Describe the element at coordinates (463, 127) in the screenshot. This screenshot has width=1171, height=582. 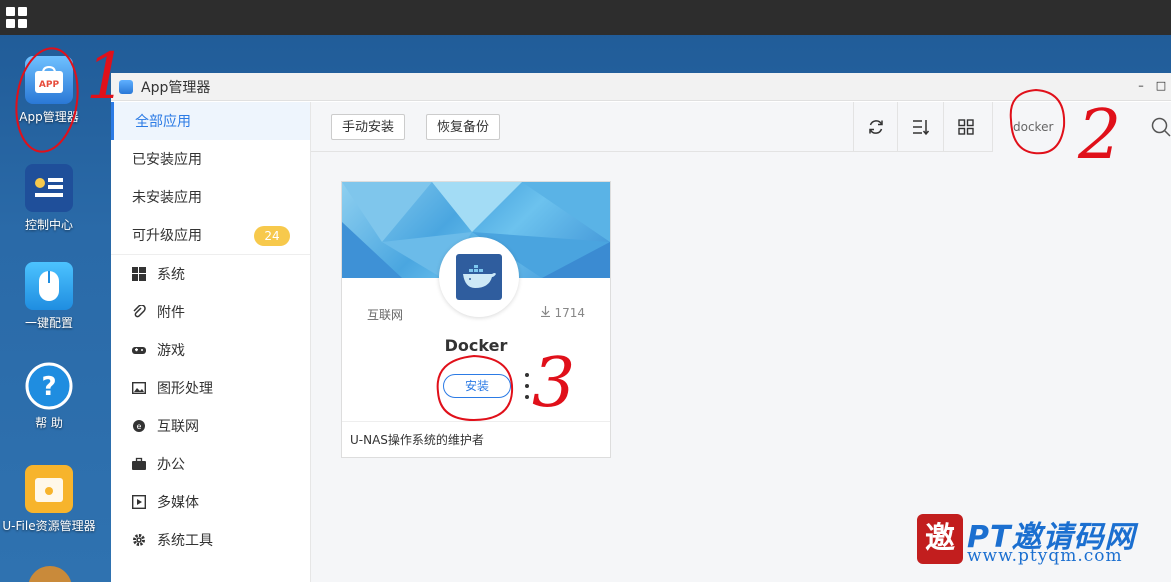
I see `restore-backup-button: 恢复备份` at that location.